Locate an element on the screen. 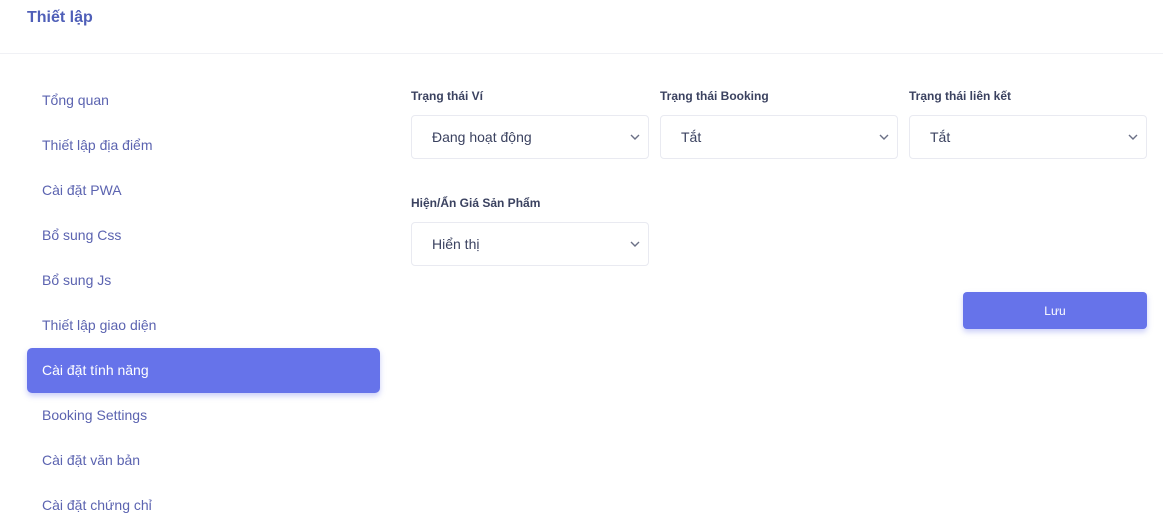 The height and width of the screenshot is (528, 1163). price-visibility-value: Hiển thị is located at coordinates (456, 244).